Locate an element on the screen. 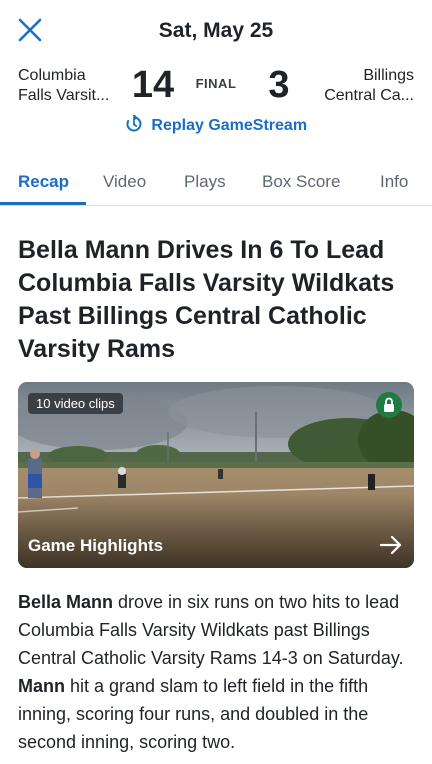  tab-video: Video is located at coordinates (124, 182).